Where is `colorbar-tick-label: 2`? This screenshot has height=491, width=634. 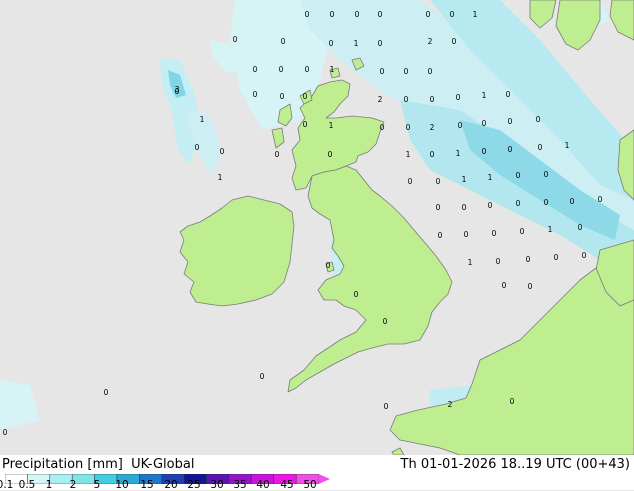
colorbar-tick-label: 2 is located at coordinates (73, 485).